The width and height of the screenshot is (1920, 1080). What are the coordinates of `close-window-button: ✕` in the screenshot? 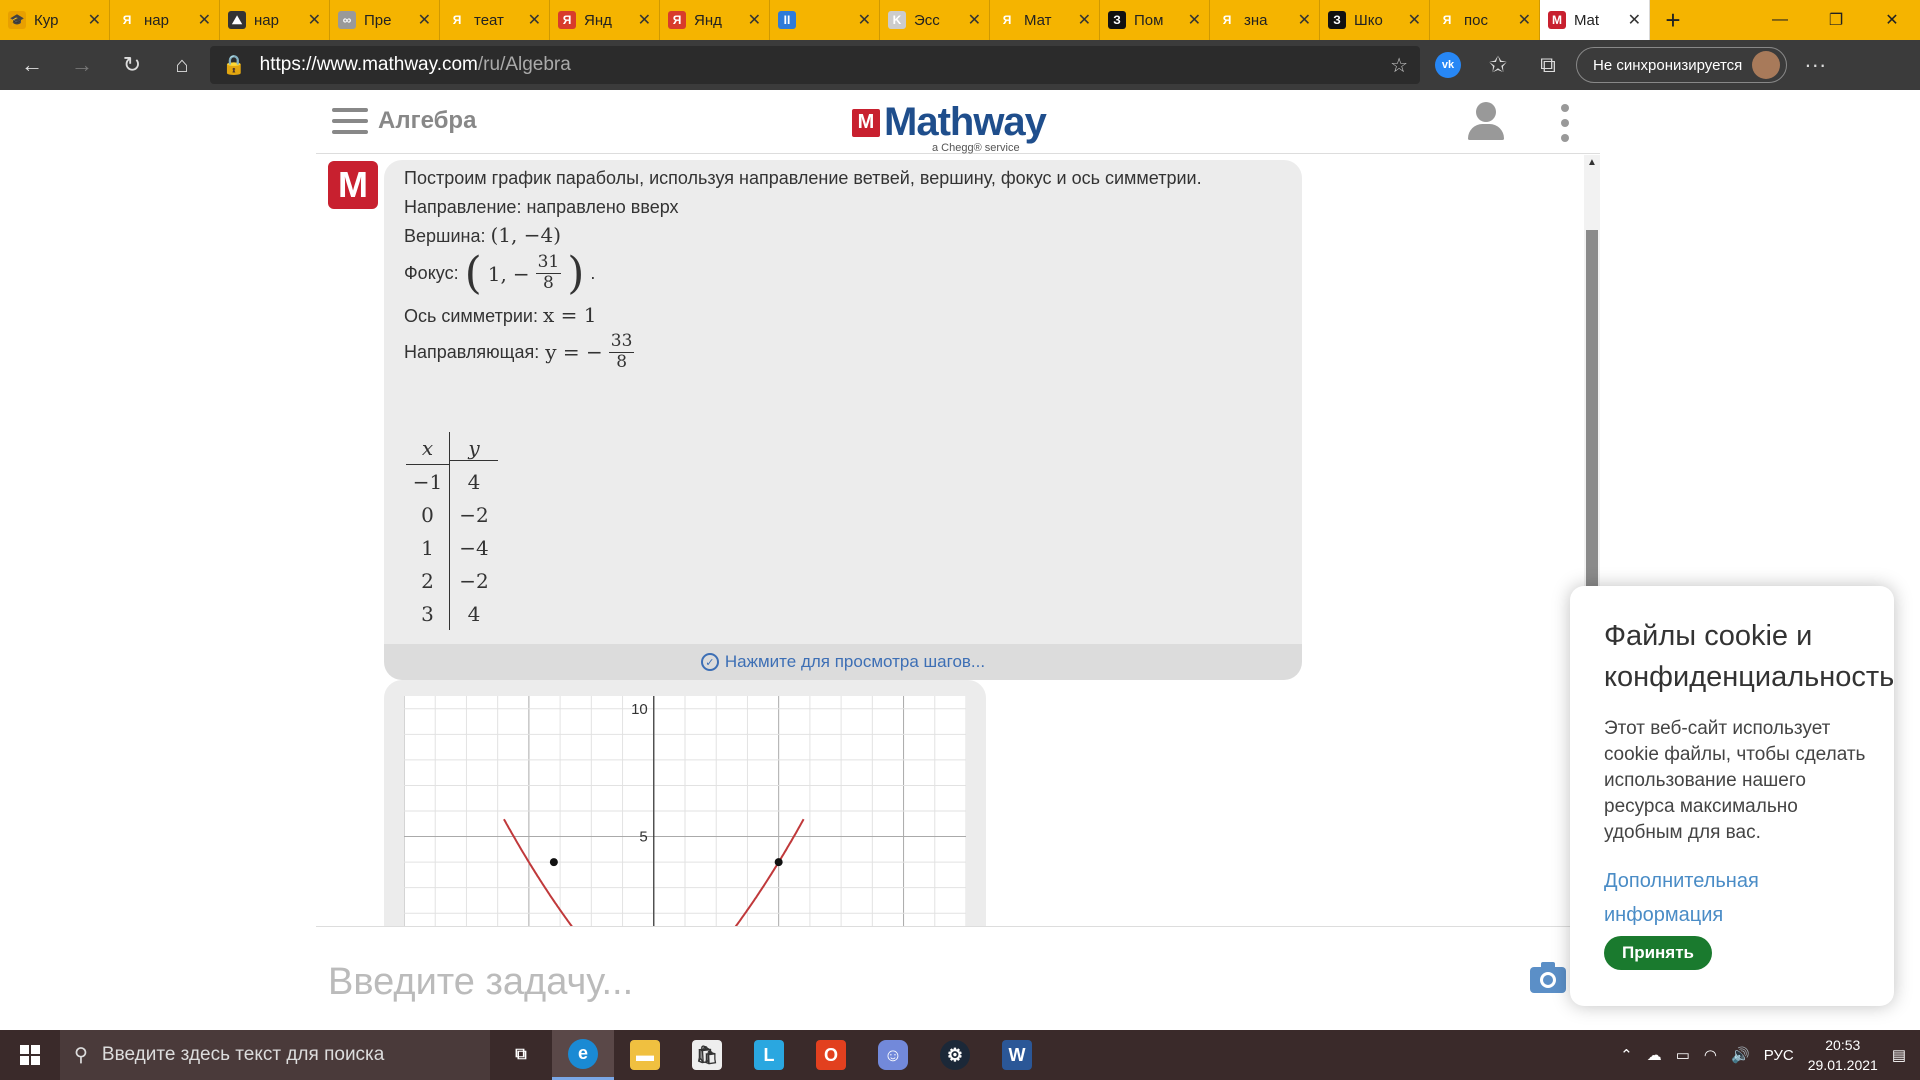 It's located at (1892, 20).